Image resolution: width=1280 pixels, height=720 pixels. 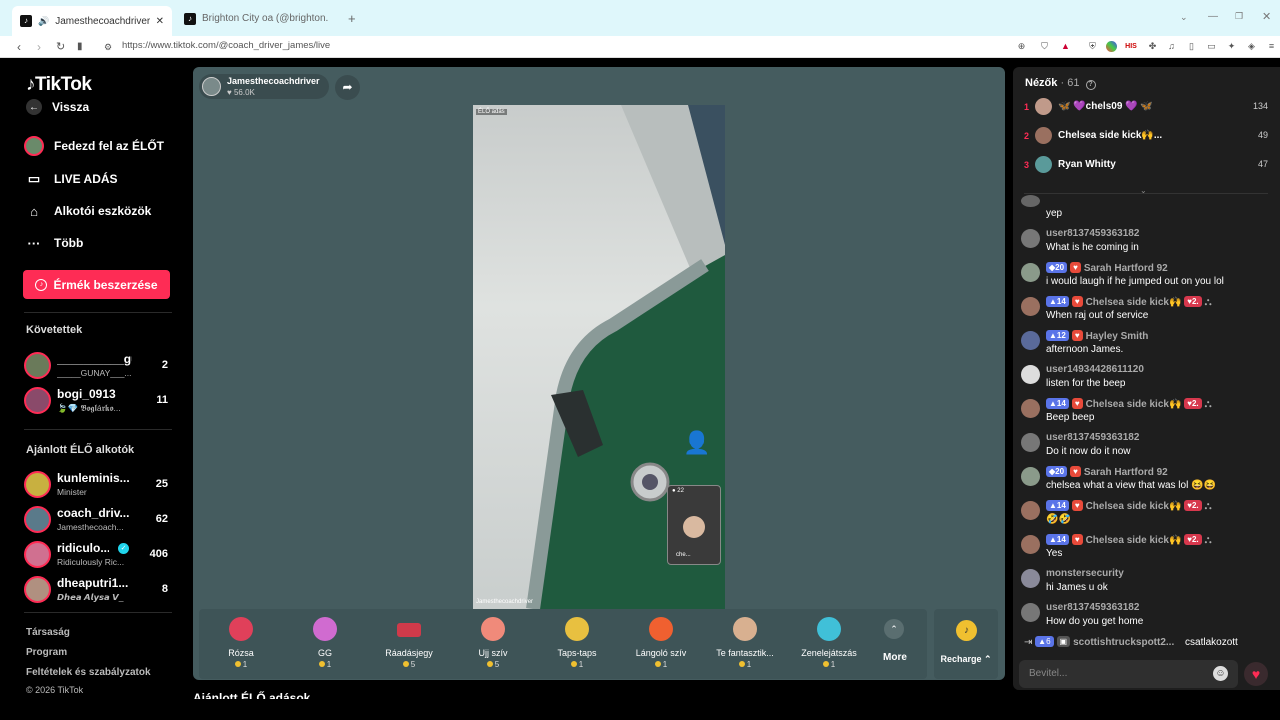 What do you see at coordinates (1021, 46) in the screenshot?
I see `zoom-icon: ⊕` at bounding box center [1021, 46].